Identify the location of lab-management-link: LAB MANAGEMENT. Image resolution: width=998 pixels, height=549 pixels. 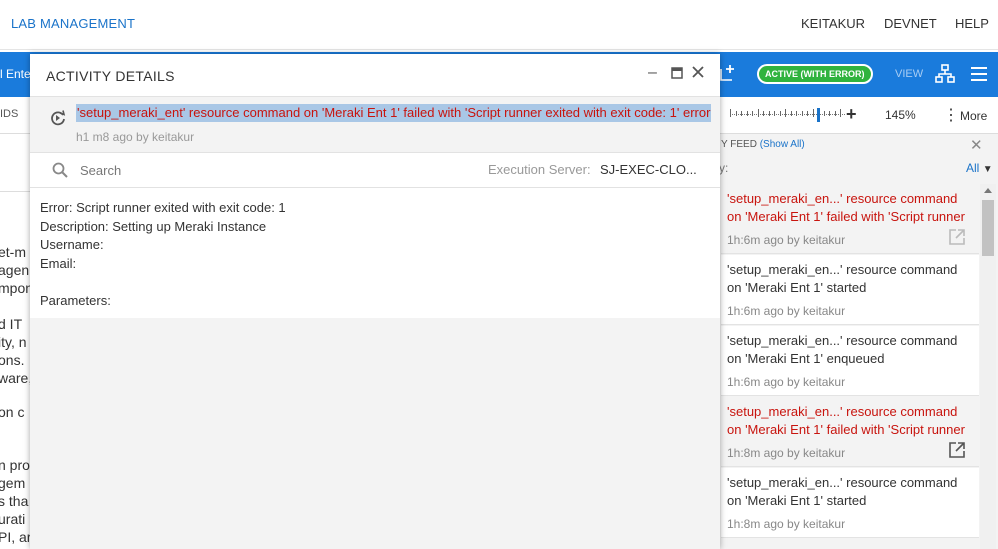
(73, 23).